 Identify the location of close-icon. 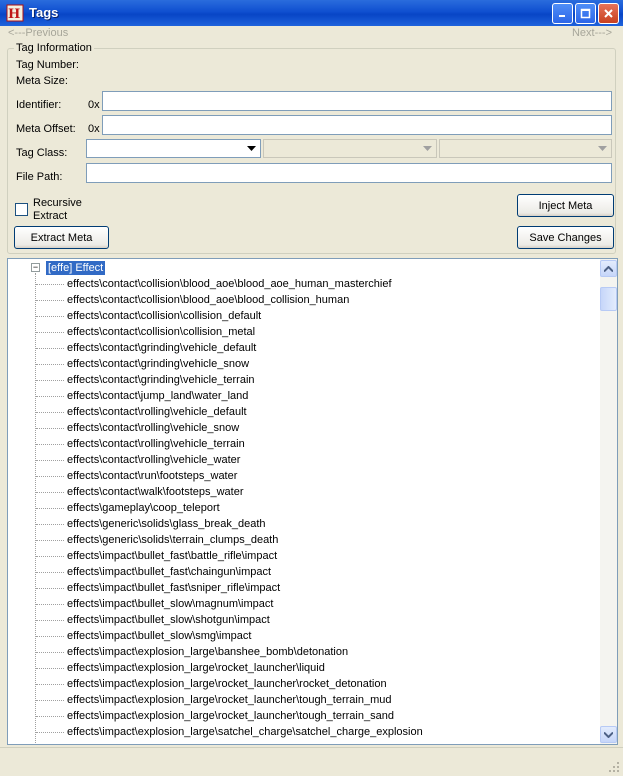
(608, 13).